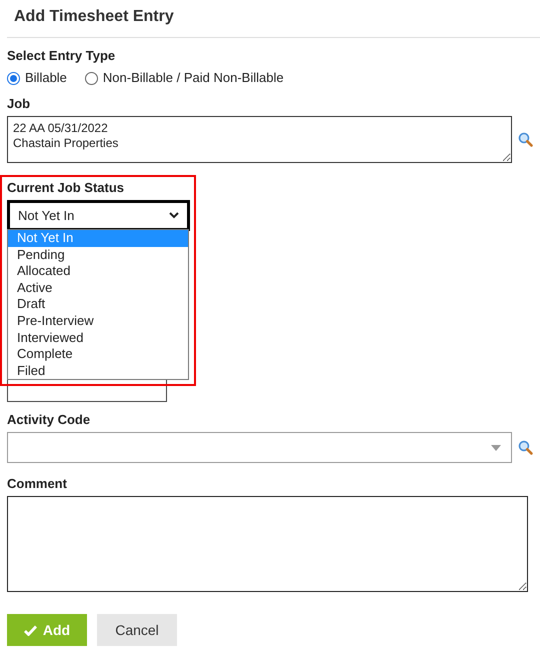 The height and width of the screenshot is (653, 540). What do you see at coordinates (98, 271) in the screenshot?
I see `dropdown-option: Allocated` at bounding box center [98, 271].